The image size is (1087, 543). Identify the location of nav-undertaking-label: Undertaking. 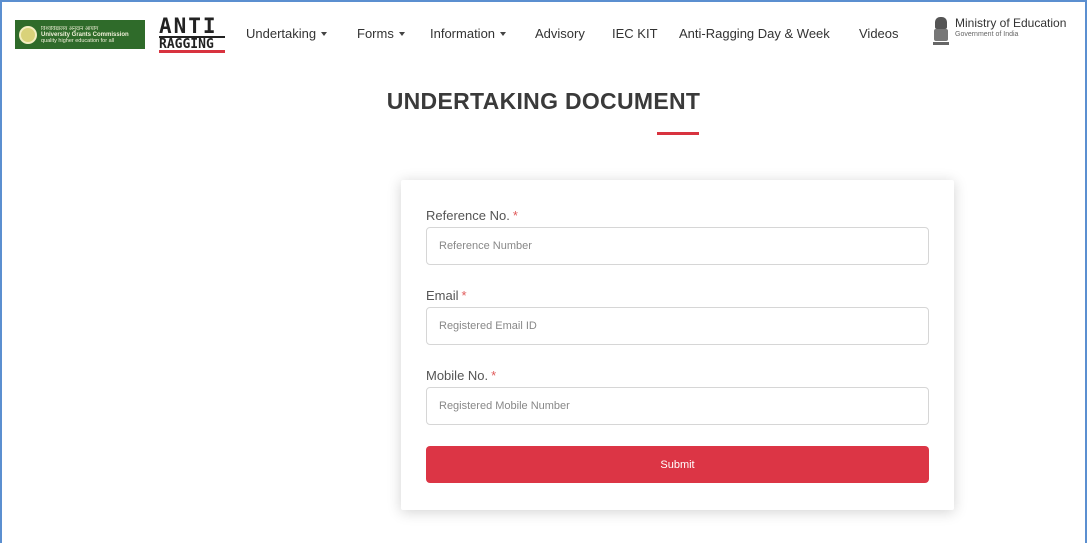
(281, 33).